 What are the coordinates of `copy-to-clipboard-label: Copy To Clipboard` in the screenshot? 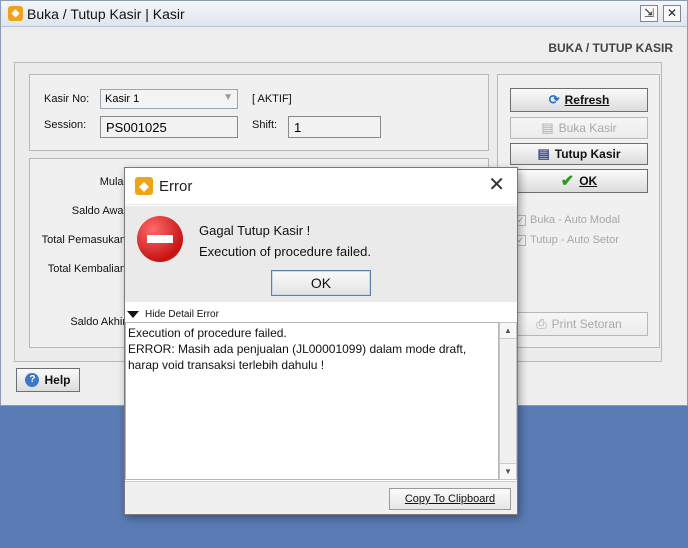 It's located at (450, 499).